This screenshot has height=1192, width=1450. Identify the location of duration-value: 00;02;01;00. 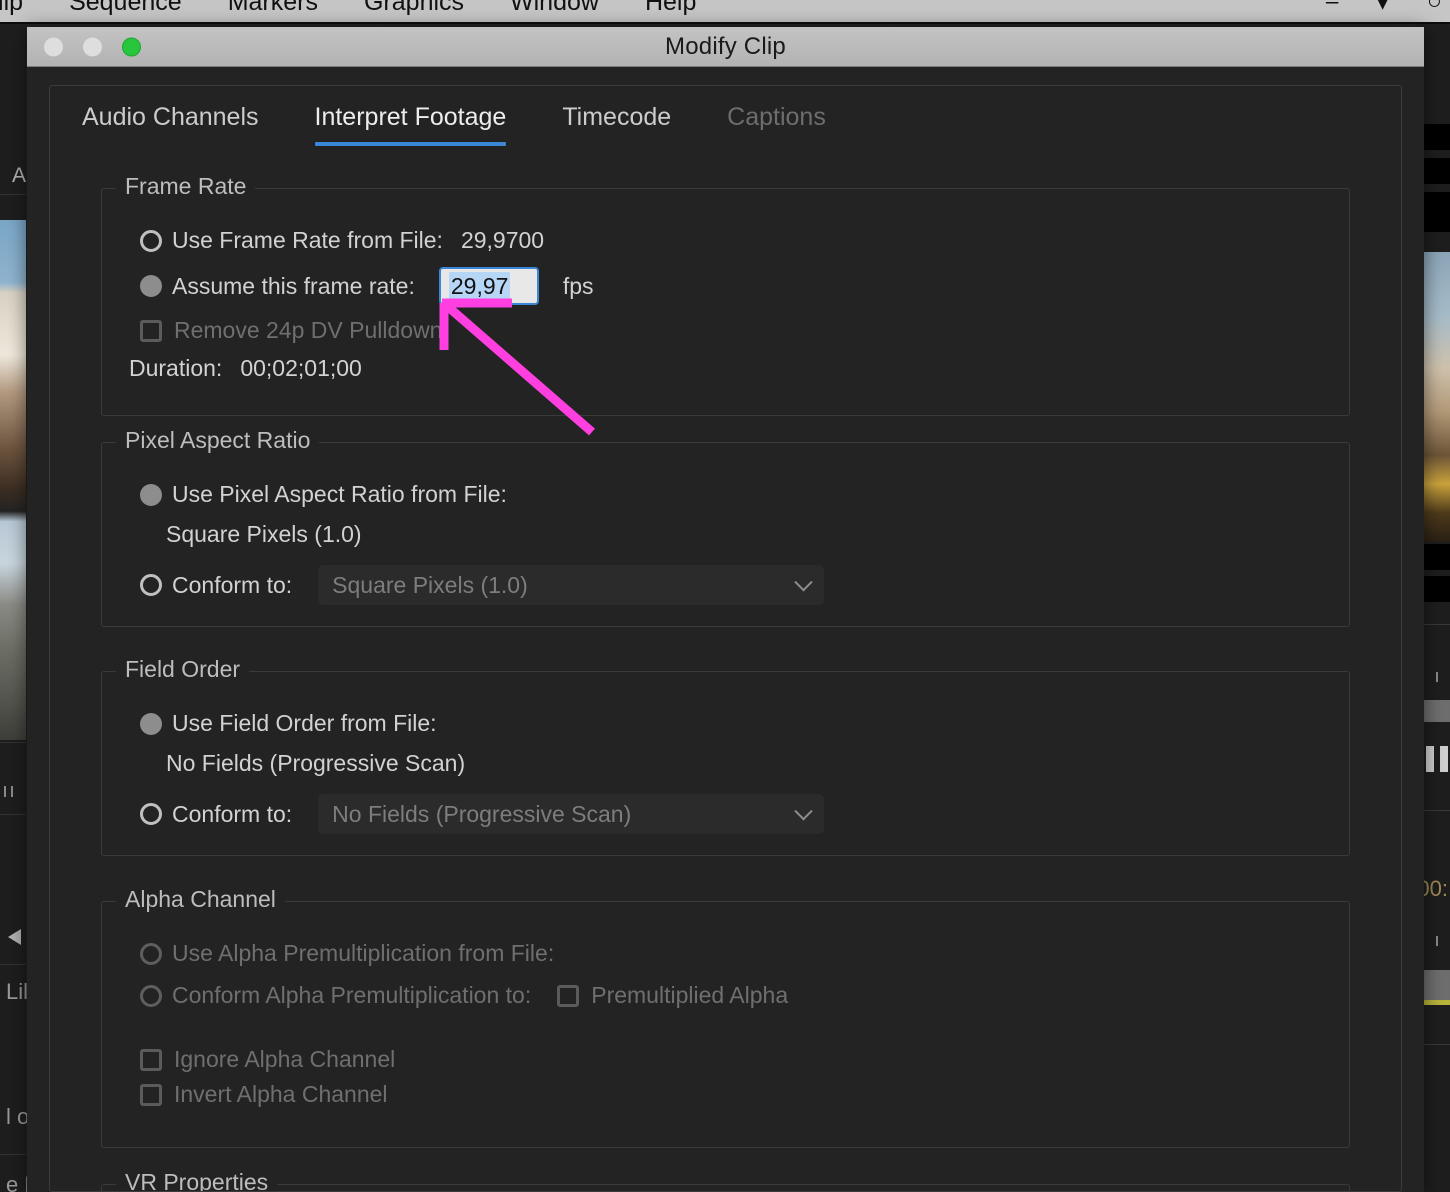
(301, 368).